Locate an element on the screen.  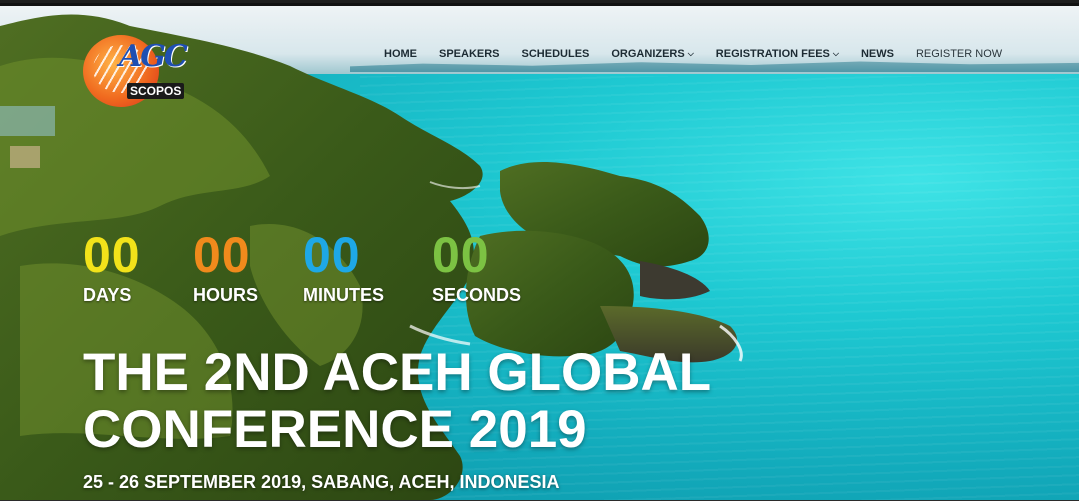
nav-schedules: SCHEDULES is located at coordinates (556, 54).